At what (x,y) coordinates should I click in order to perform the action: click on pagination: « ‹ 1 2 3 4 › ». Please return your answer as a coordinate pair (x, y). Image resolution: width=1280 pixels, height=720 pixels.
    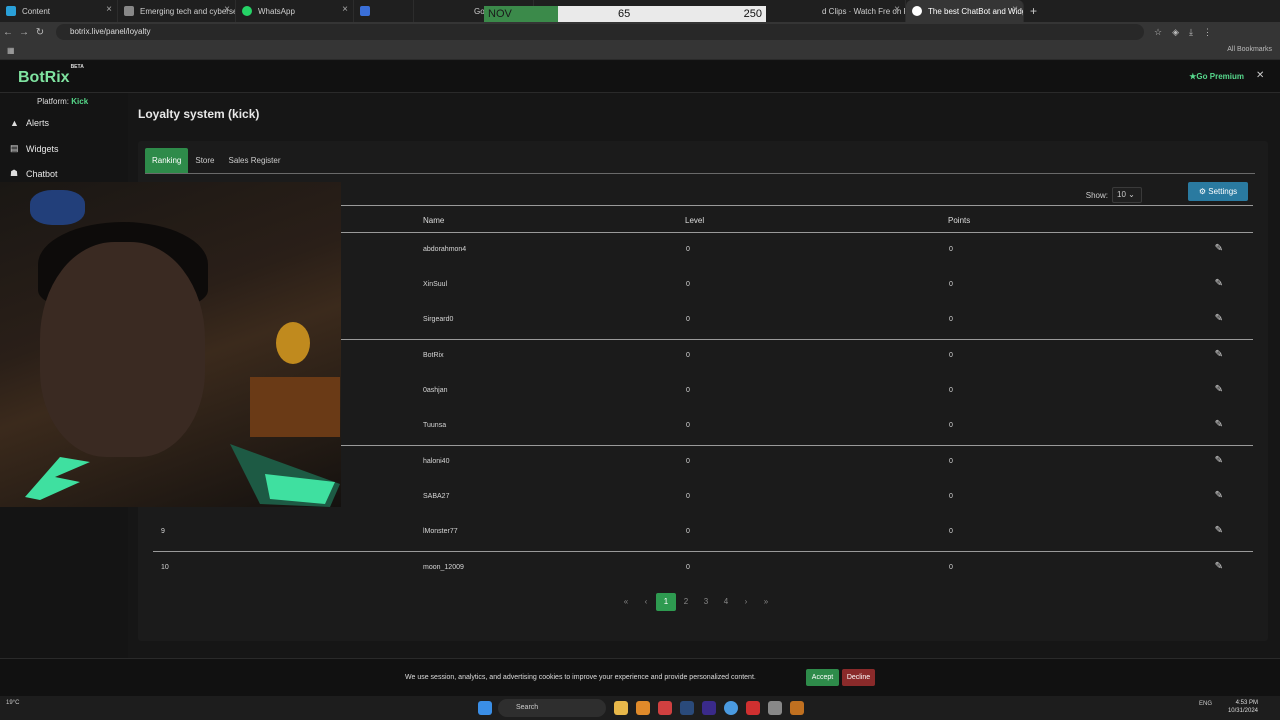
    Looking at the image, I should click on (696, 602).